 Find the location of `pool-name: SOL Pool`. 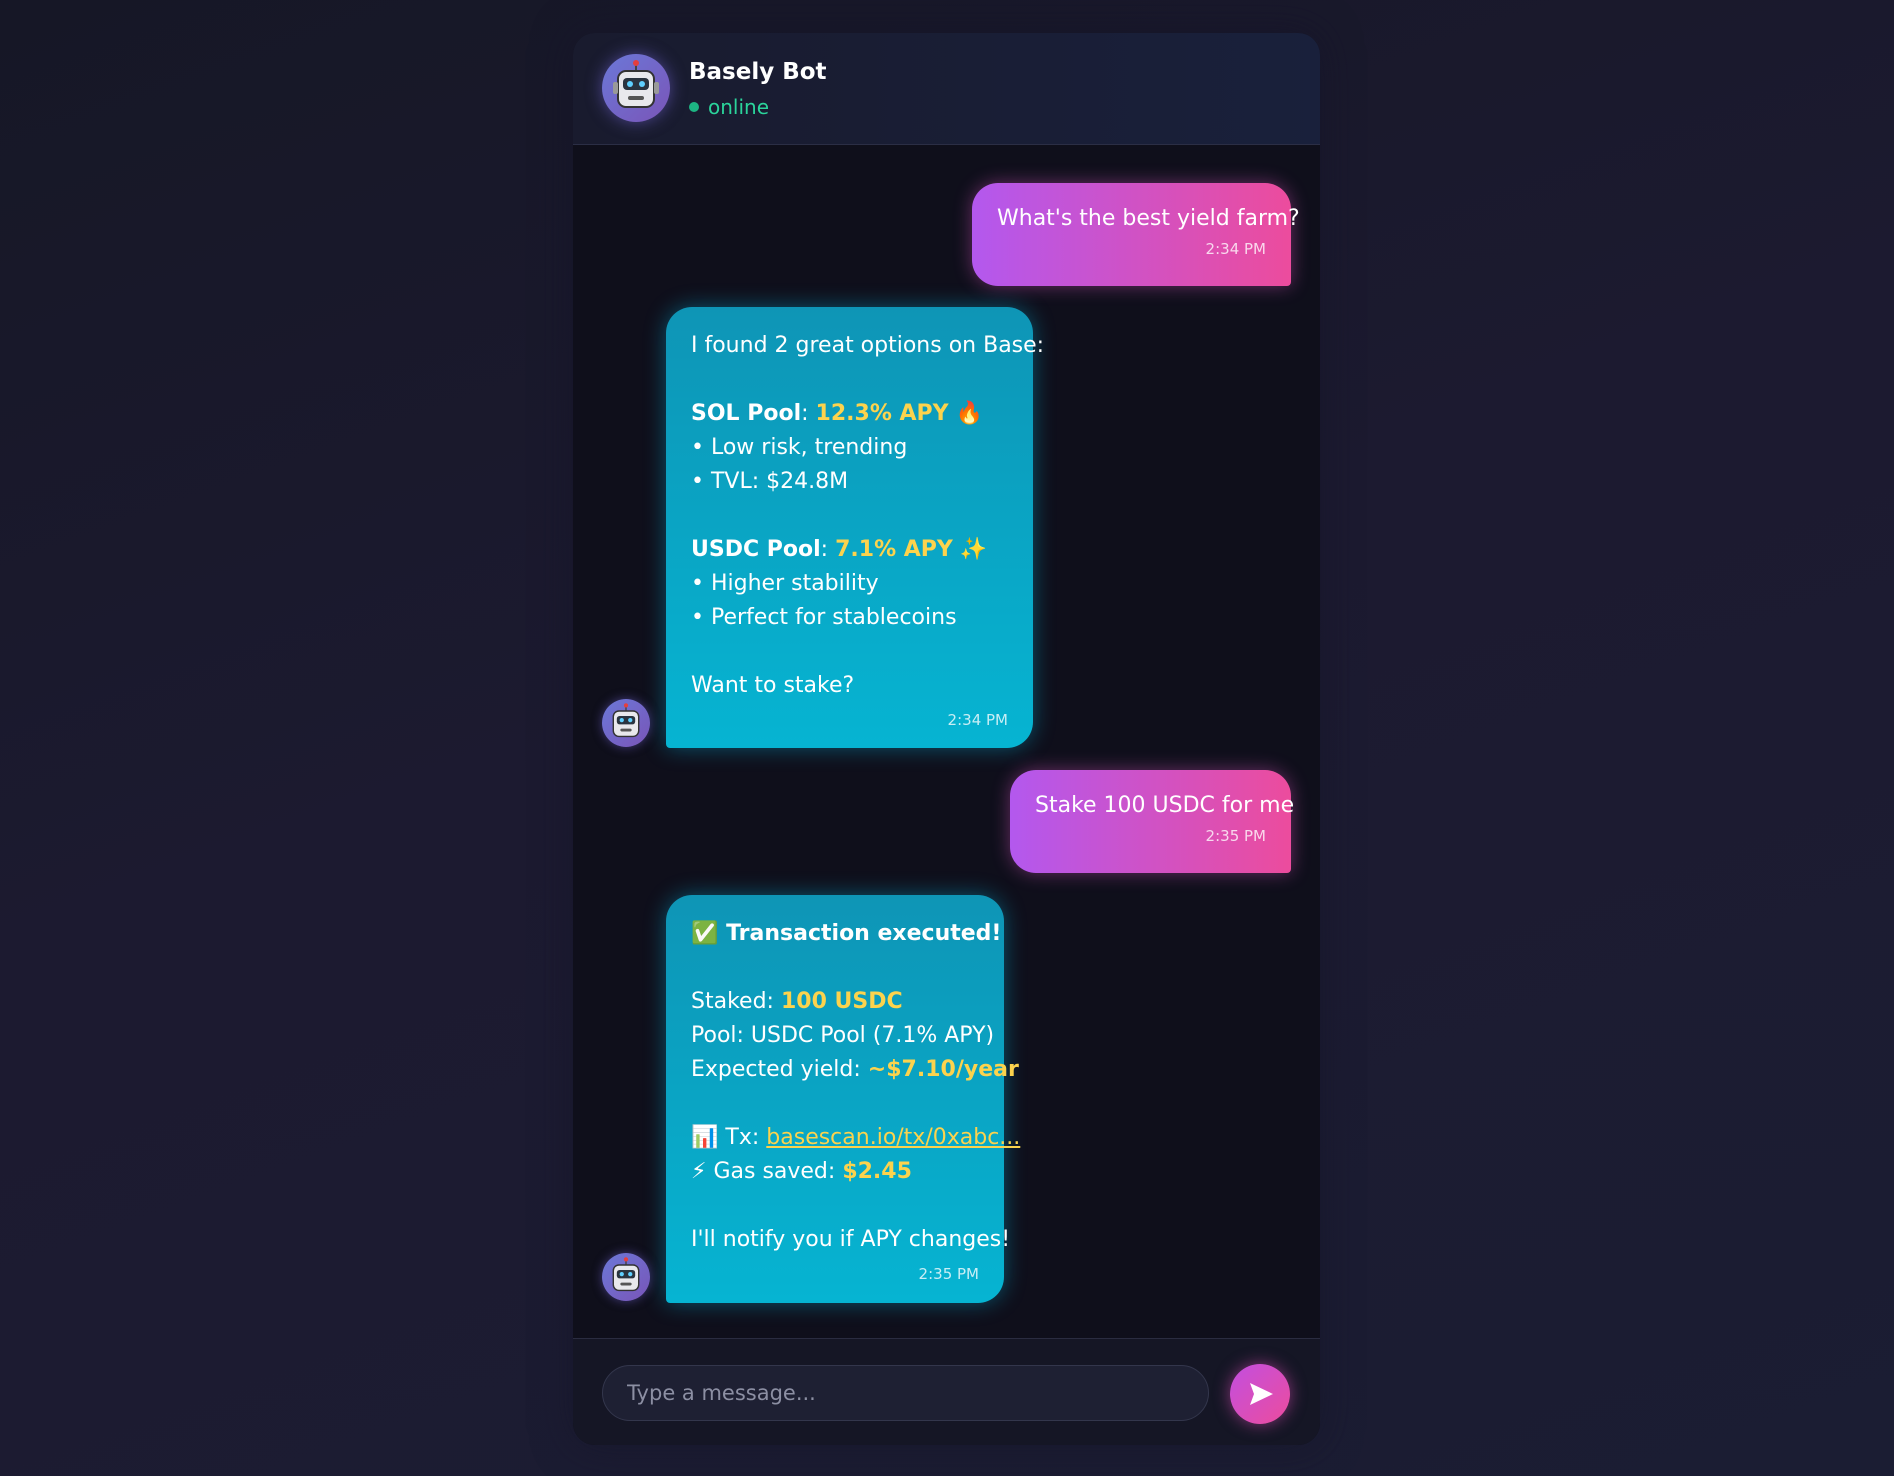

pool-name: SOL Pool is located at coordinates (746, 413).